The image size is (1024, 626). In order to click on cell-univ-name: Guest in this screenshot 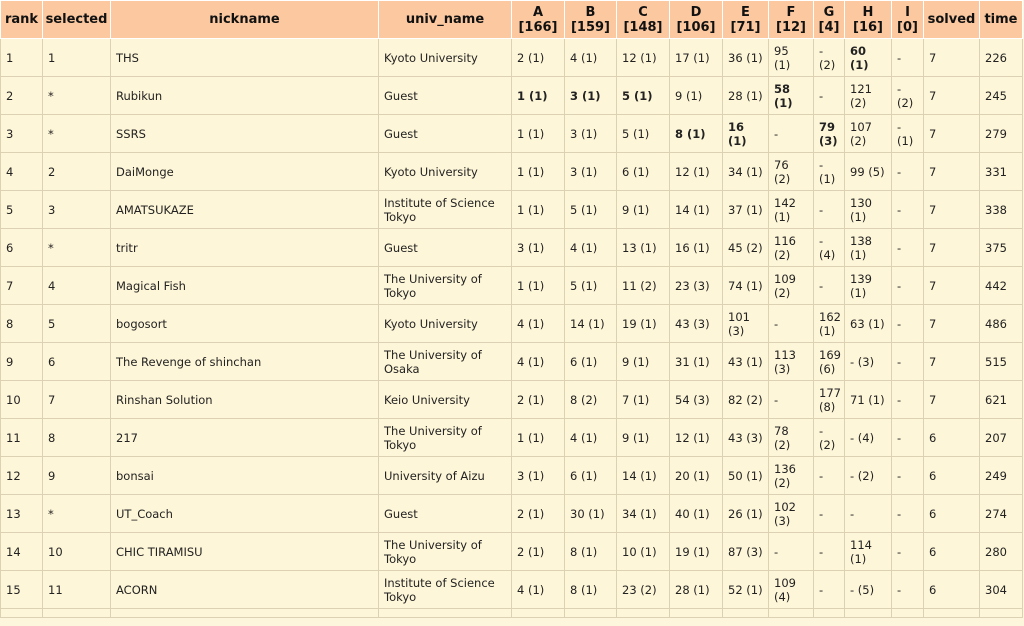, I will do `click(445, 513)`.